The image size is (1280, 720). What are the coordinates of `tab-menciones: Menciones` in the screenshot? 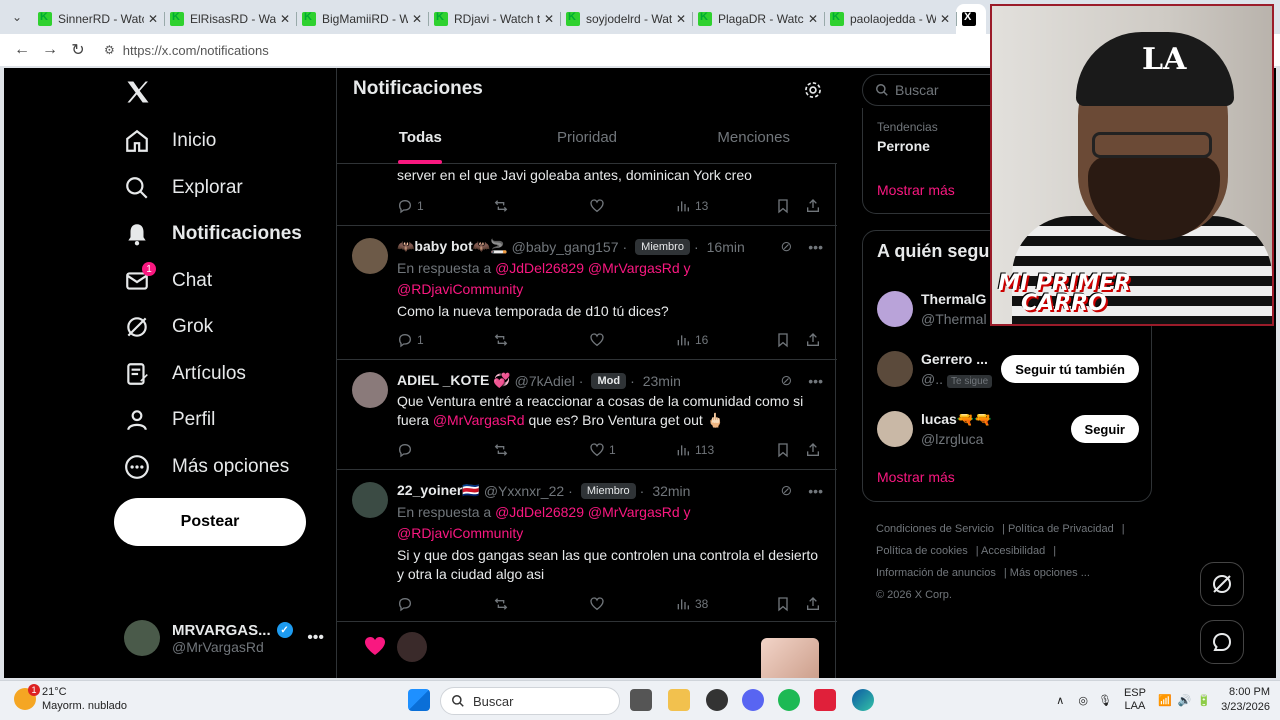 It's located at (753, 142).